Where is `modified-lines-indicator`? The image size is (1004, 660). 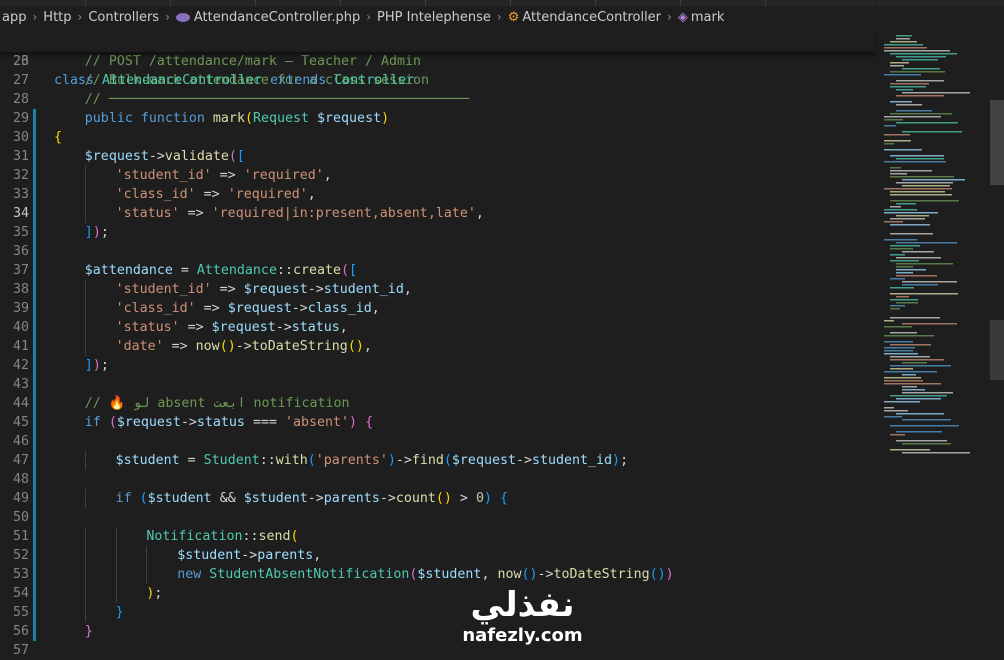 modified-lines-indicator is located at coordinates (34, 631).